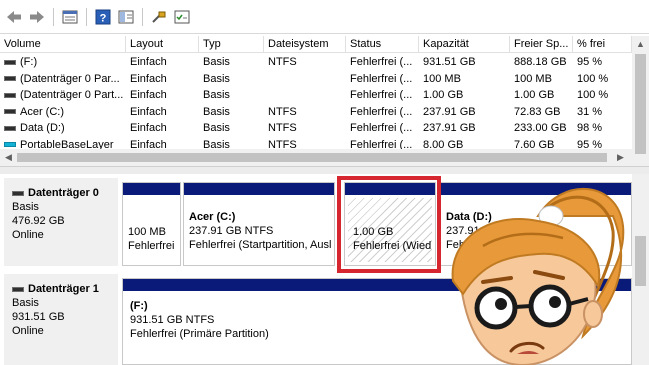 This screenshot has width=649, height=365. Describe the element at coordinates (305, 44) in the screenshot. I see `column-header-filesystem: Dateisystem` at that location.